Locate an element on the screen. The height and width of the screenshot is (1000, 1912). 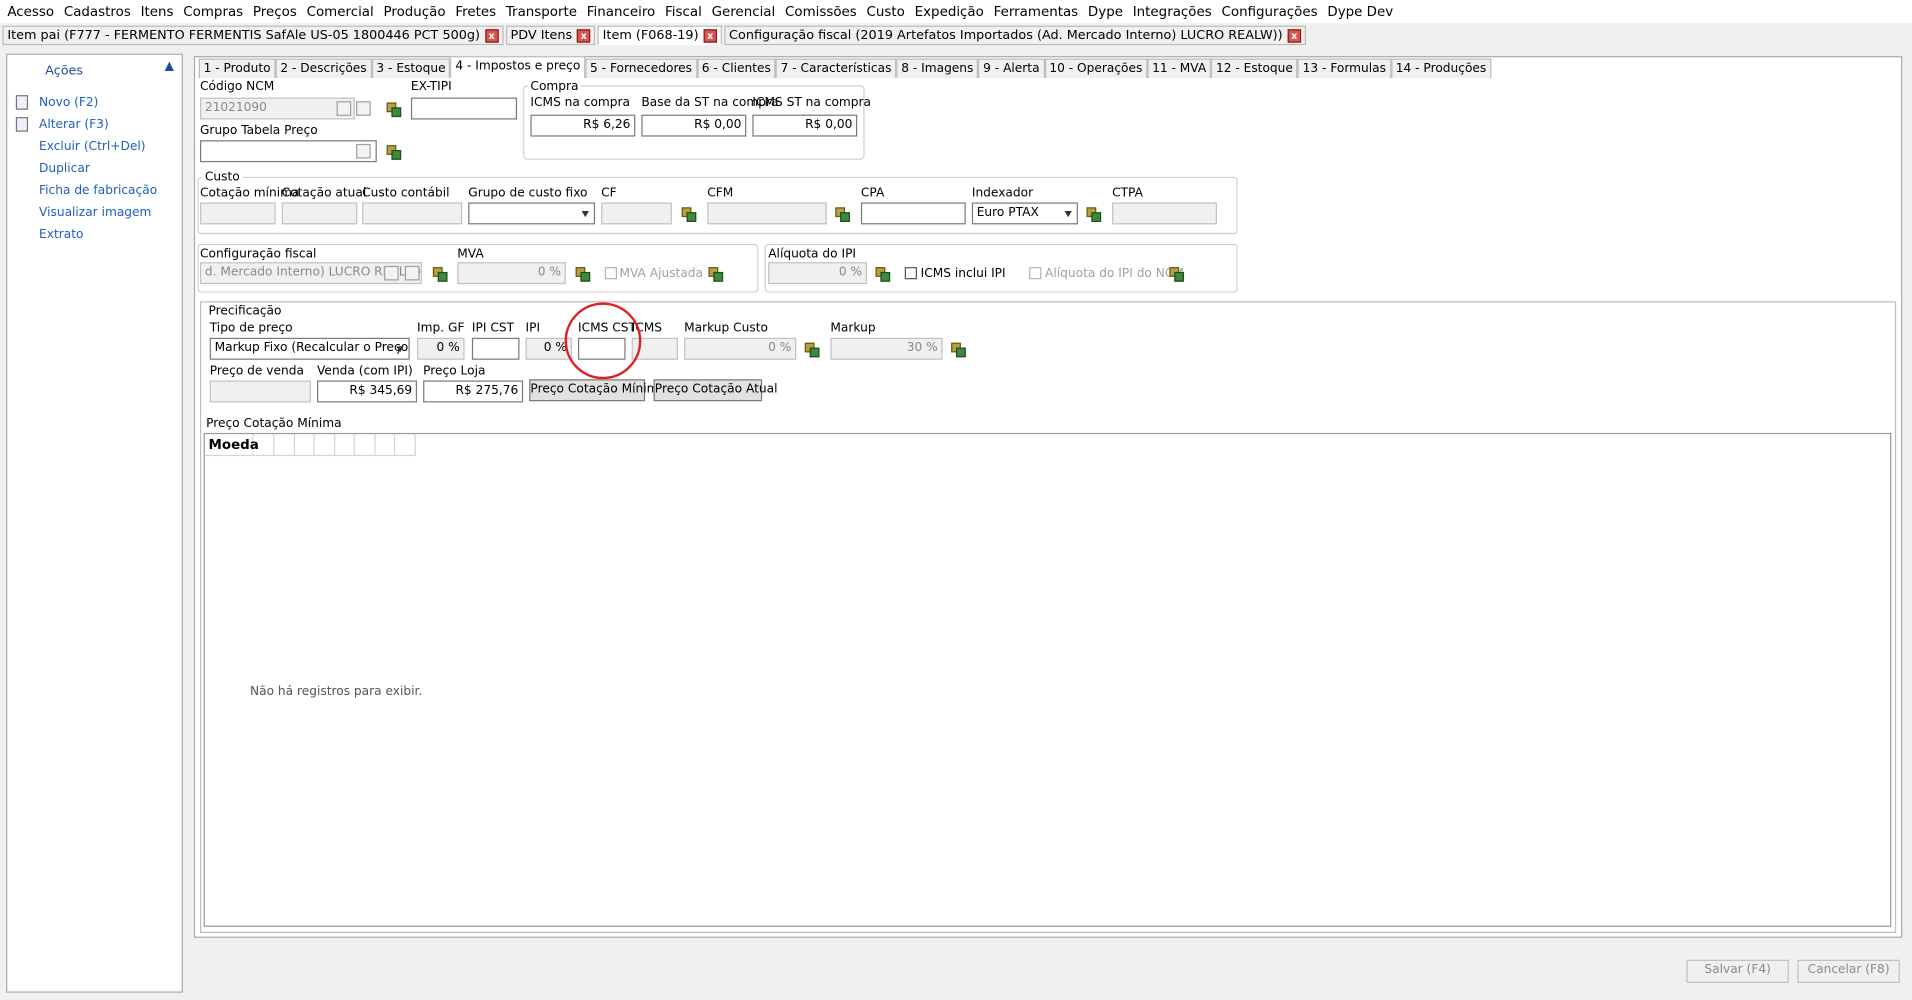
preco-cotacao-atual-button: Preço Cotação Atual is located at coordinates (715, 390).